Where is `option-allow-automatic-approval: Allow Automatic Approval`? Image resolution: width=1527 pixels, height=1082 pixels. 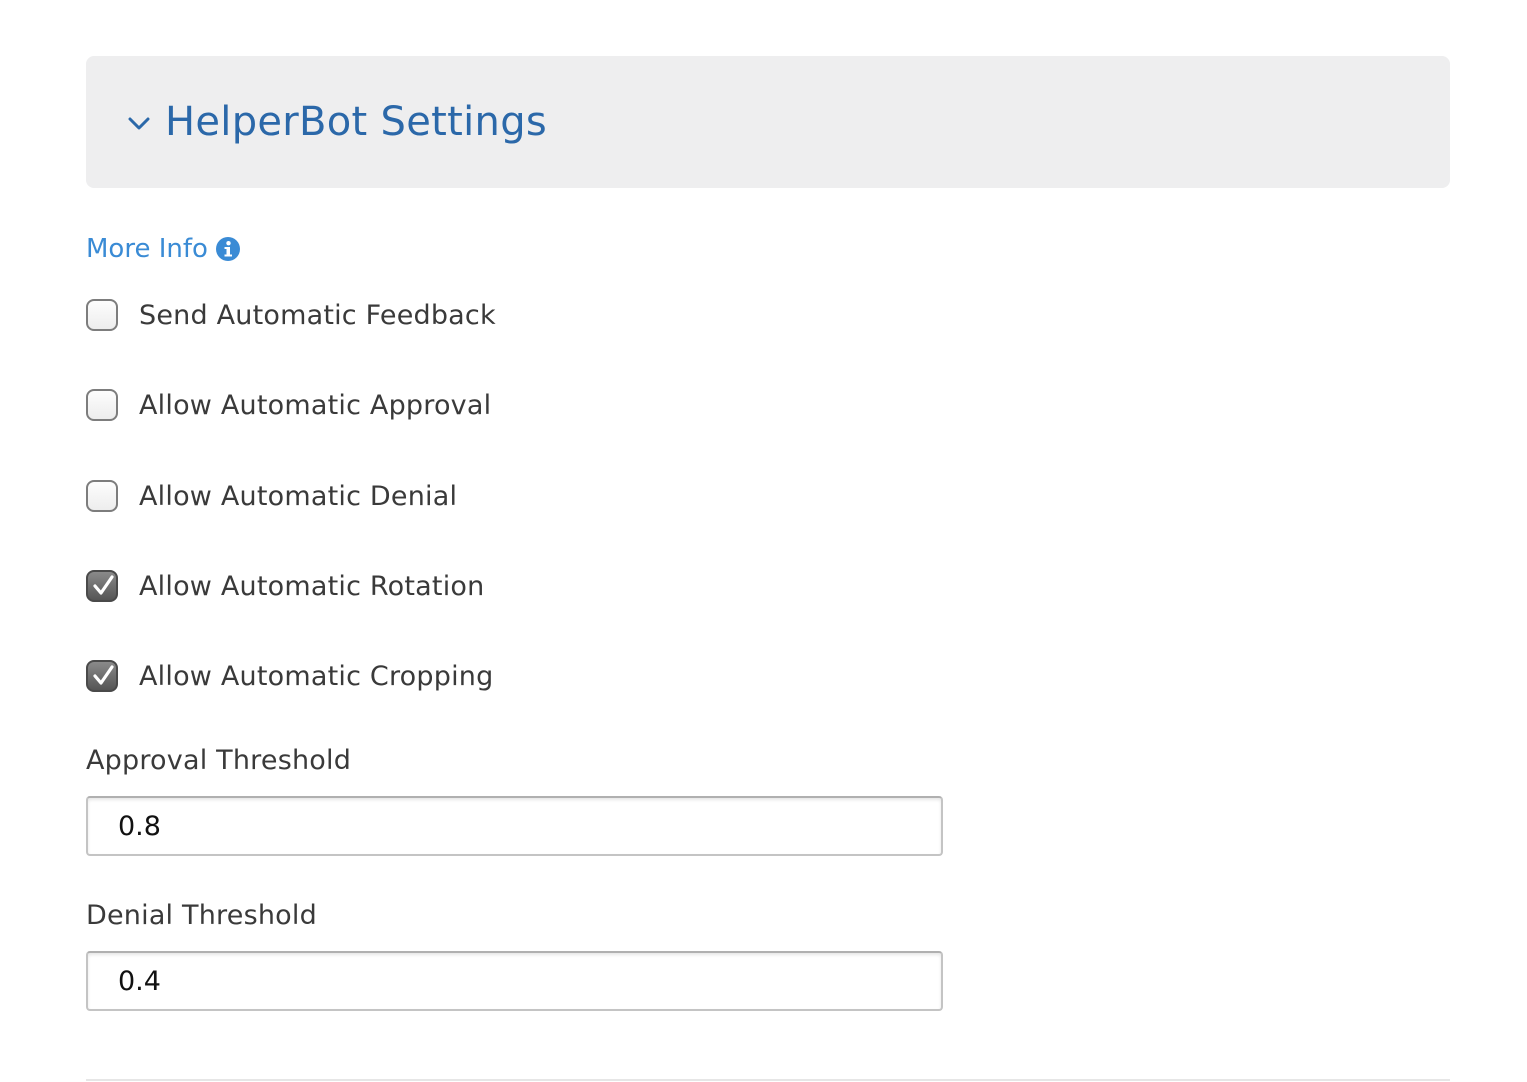
option-allow-automatic-approval: Allow Automatic Approval is located at coordinates (288, 405).